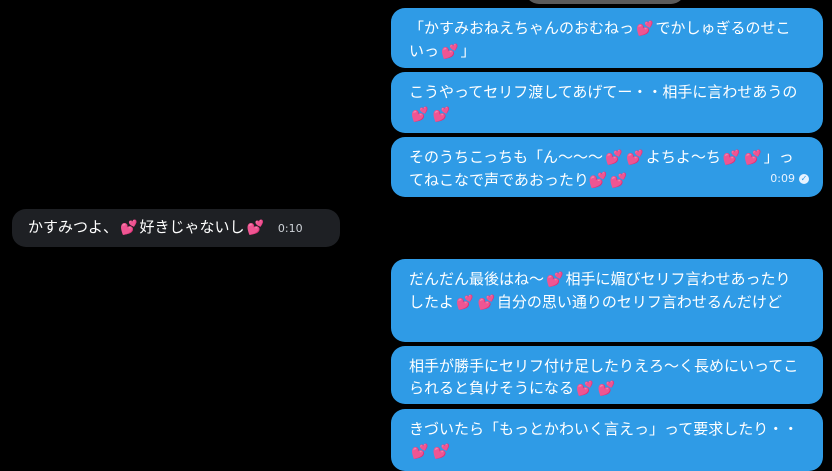 This screenshot has height=471, width=832. Describe the element at coordinates (522, 28) in the screenshot. I see `text-segment: 「かすみおねえちゃんのおむねっ` at that location.